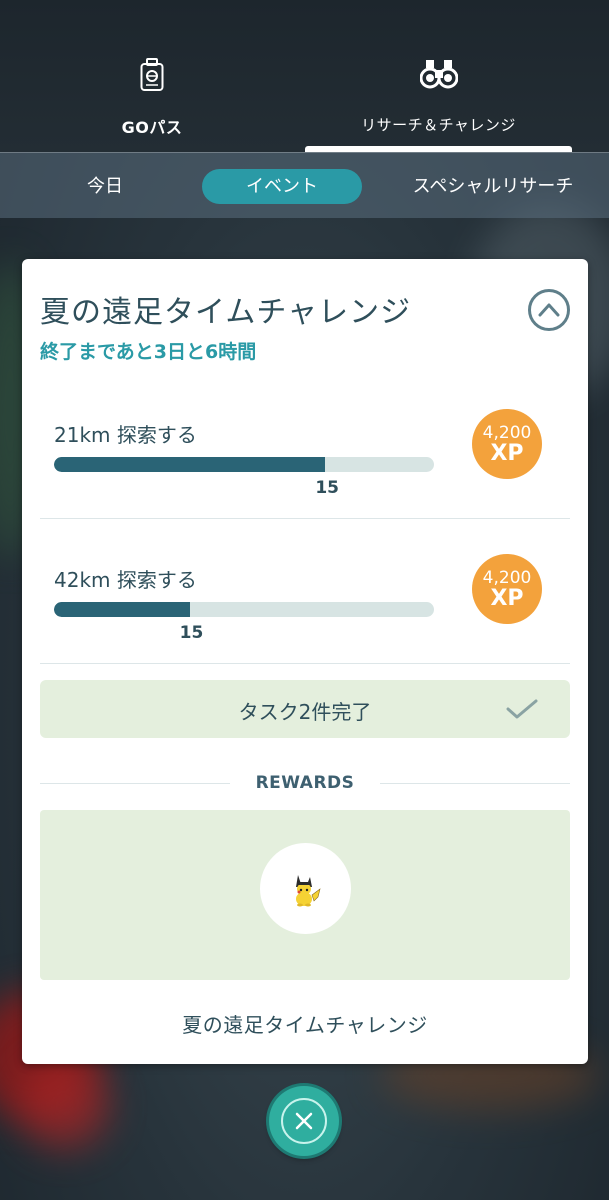 This screenshot has width=609, height=1200. Describe the element at coordinates (549, 310) in the screenshot. I see `collapse-button` at that location.